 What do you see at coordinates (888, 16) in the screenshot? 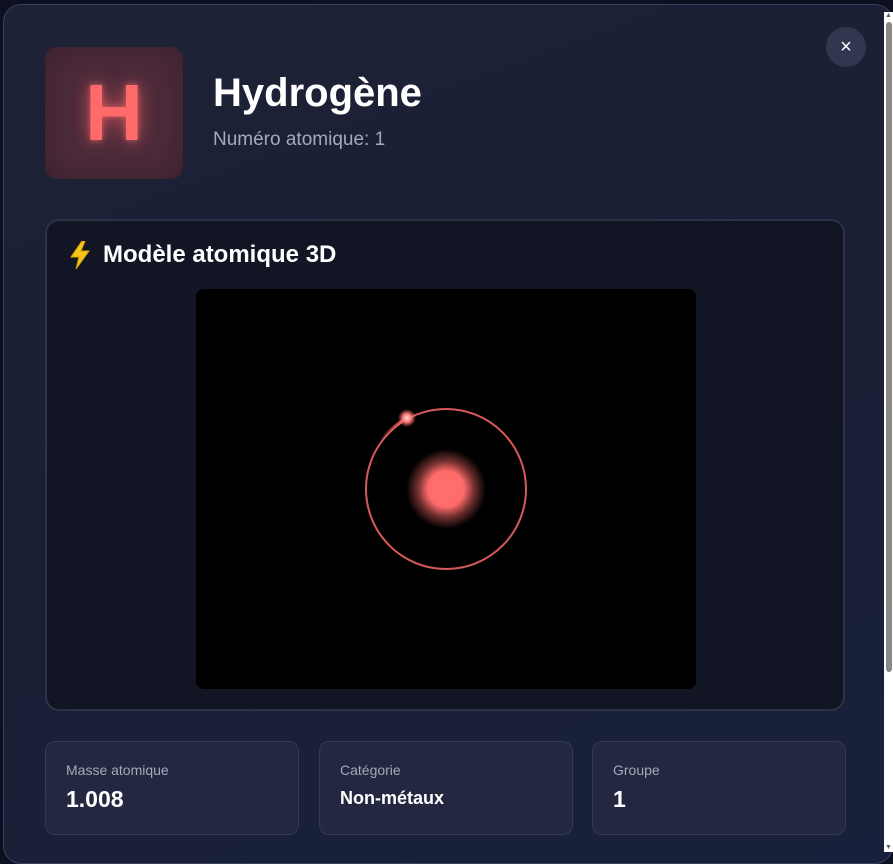
I see `scroll-up-arrow-icon: ▲` at bounding box center [888, 16].